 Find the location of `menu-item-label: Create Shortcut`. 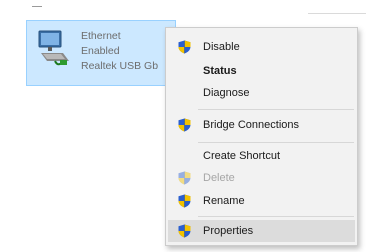

menu-item-label: Create Shortcut is located at coordinates (242, 156).